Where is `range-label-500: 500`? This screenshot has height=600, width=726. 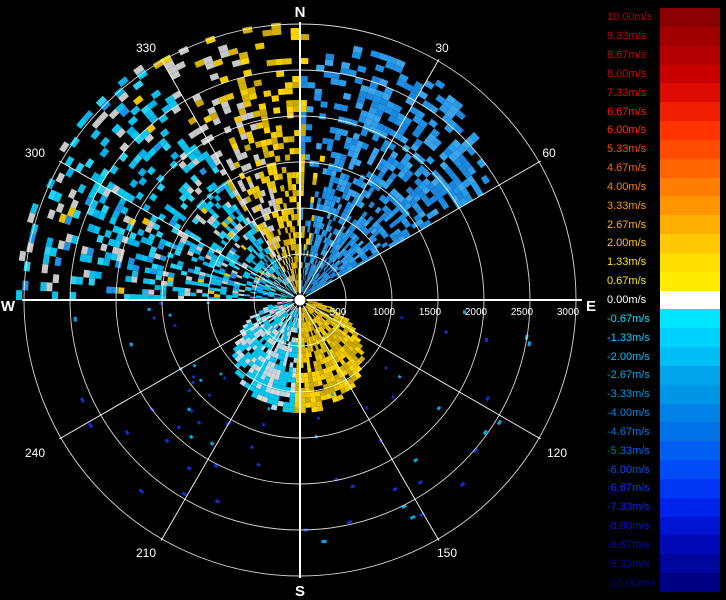
range-label-500: 500 is located at coordinates (338, 312).